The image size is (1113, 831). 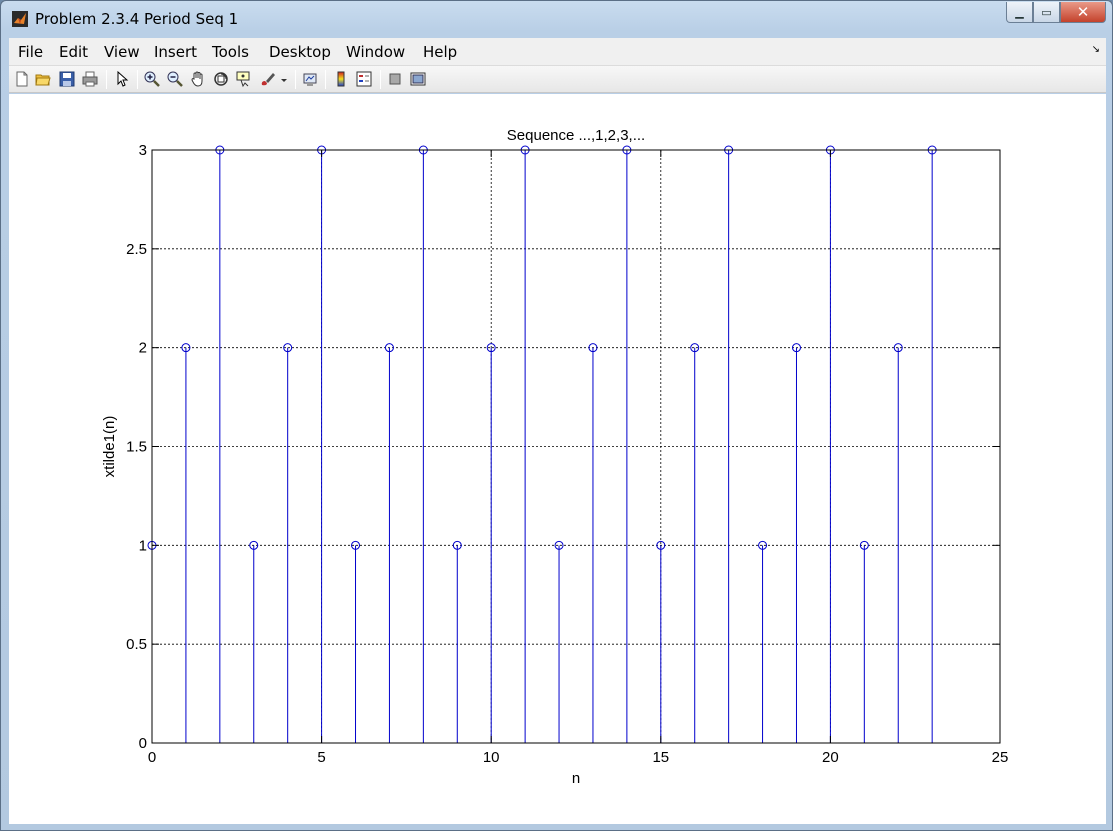 I want to click on maximize-icon: ▭, so click(x=1046, y=12).